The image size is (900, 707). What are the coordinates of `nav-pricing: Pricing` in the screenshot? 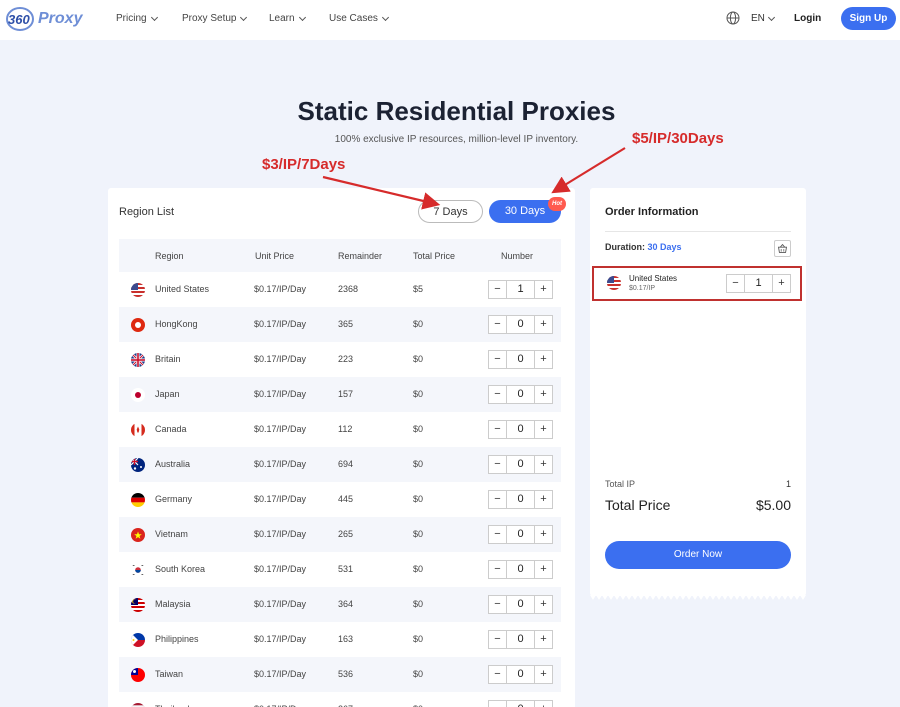 It's located at (137, 18).